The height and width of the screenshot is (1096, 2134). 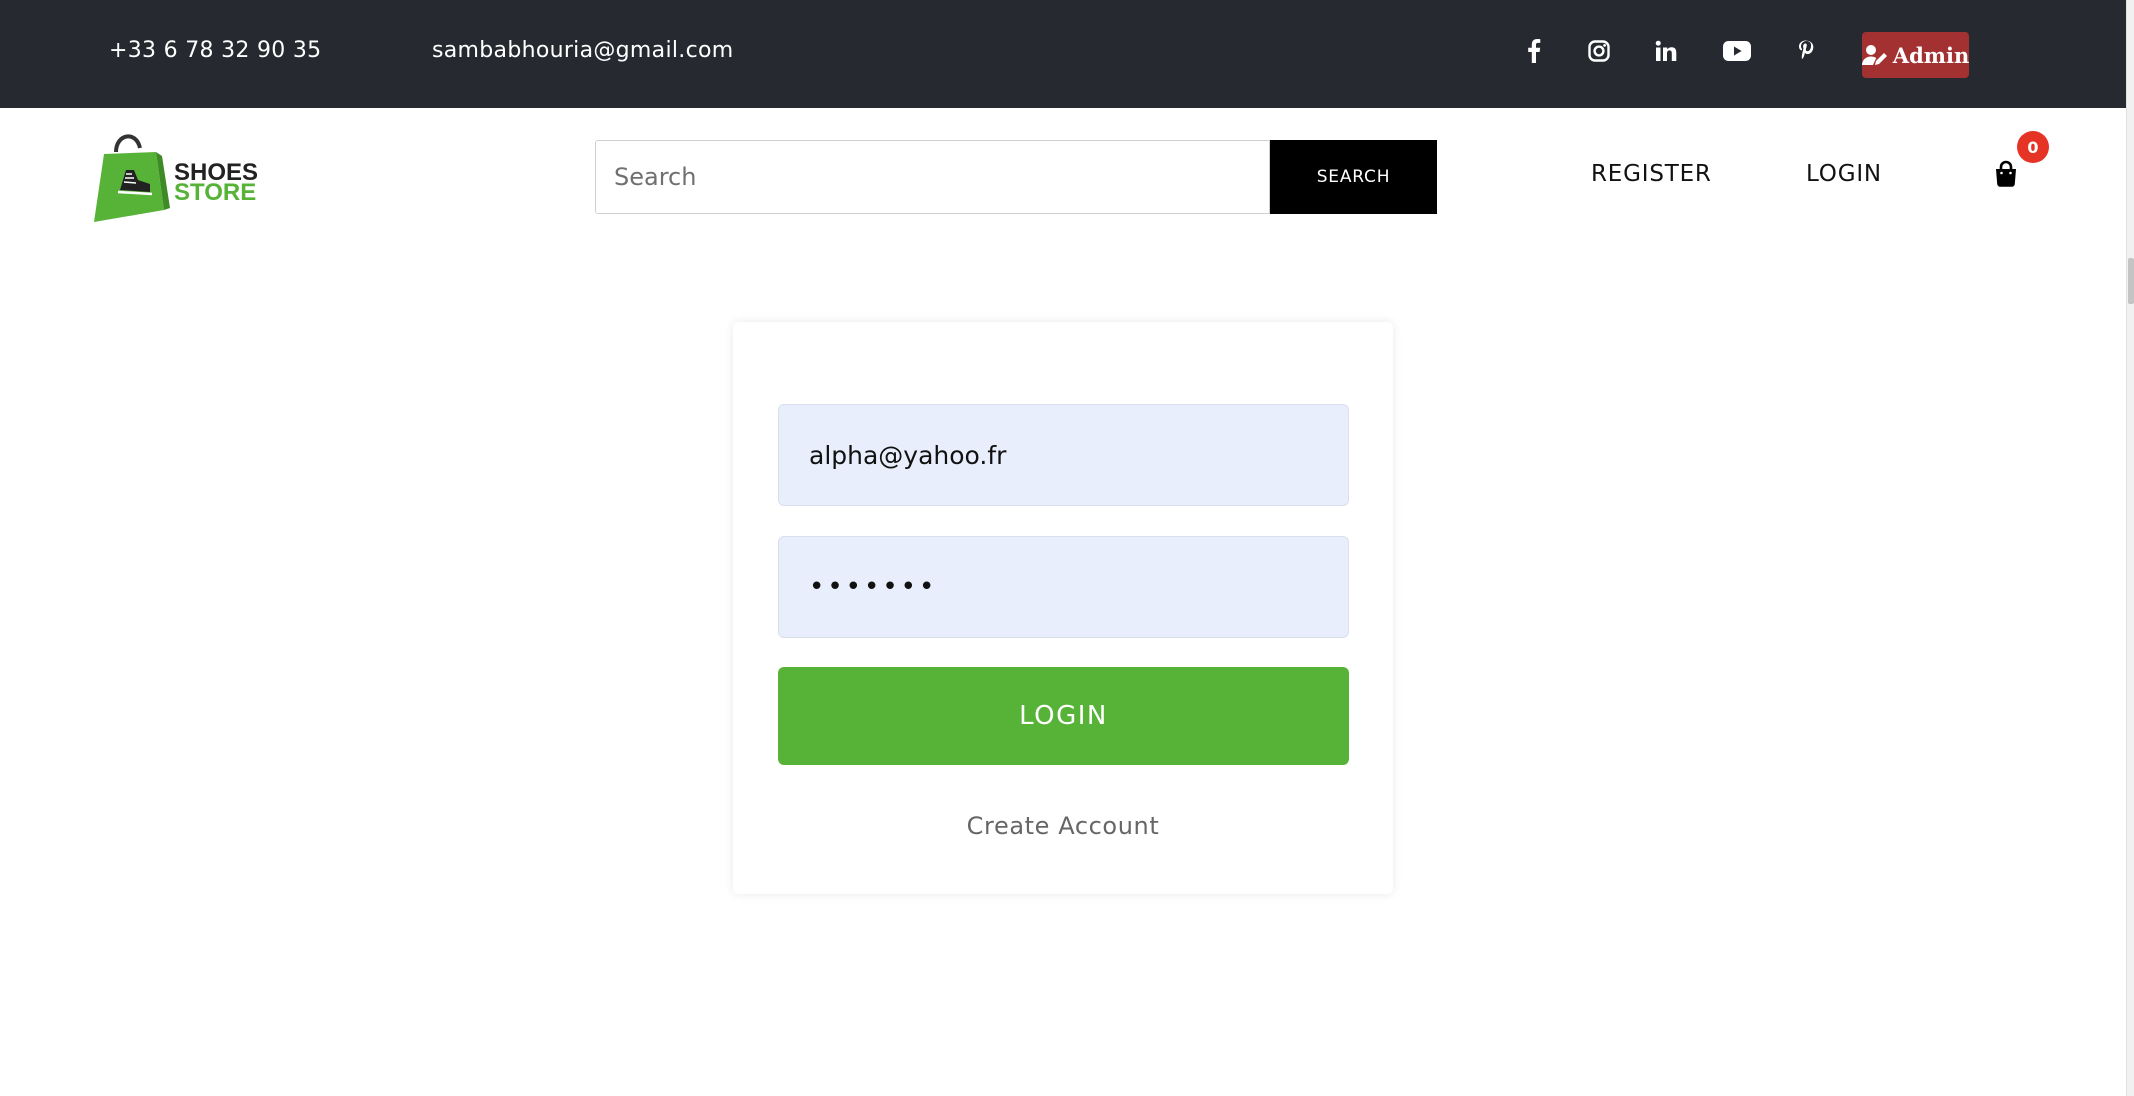 What do you see at coordinates (215, 50) in the screenshot?
I see `phone-number: +33 6 78 32 90 35` at bounding box center [215, 50].